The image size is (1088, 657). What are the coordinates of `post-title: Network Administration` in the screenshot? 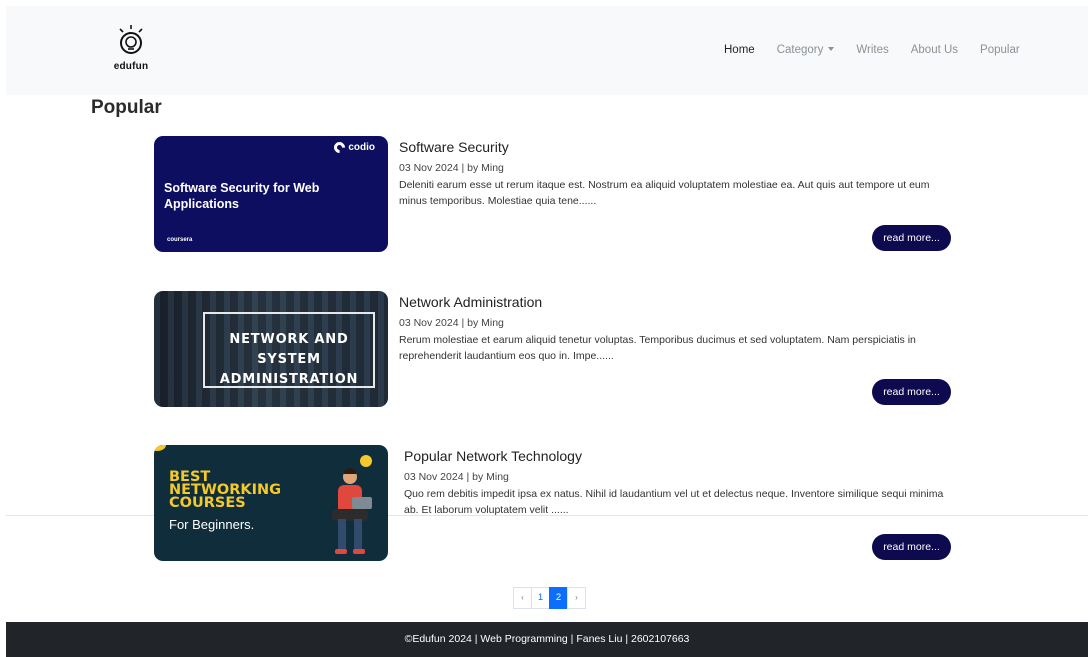 It's located at (676, 302).